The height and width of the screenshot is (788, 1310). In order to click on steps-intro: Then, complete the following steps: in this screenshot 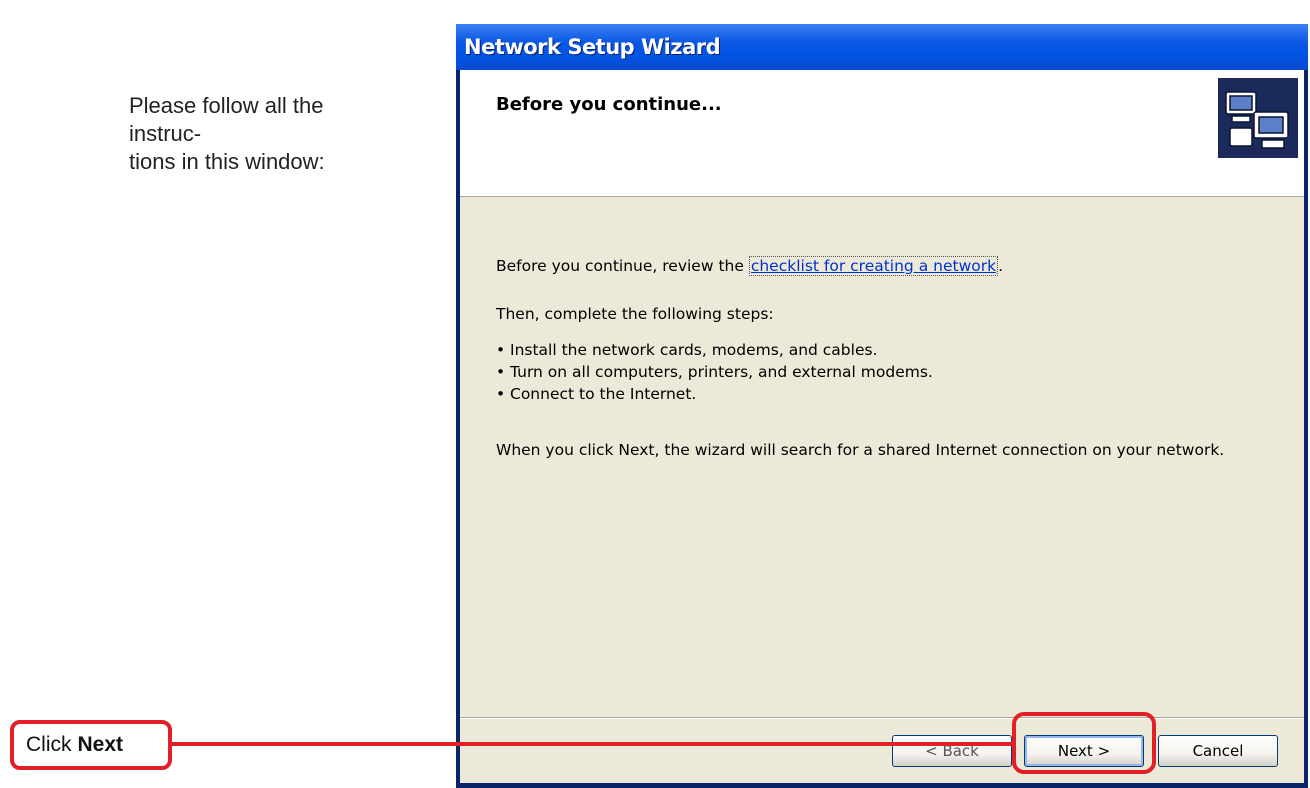, I will do `click(635, 314)`.